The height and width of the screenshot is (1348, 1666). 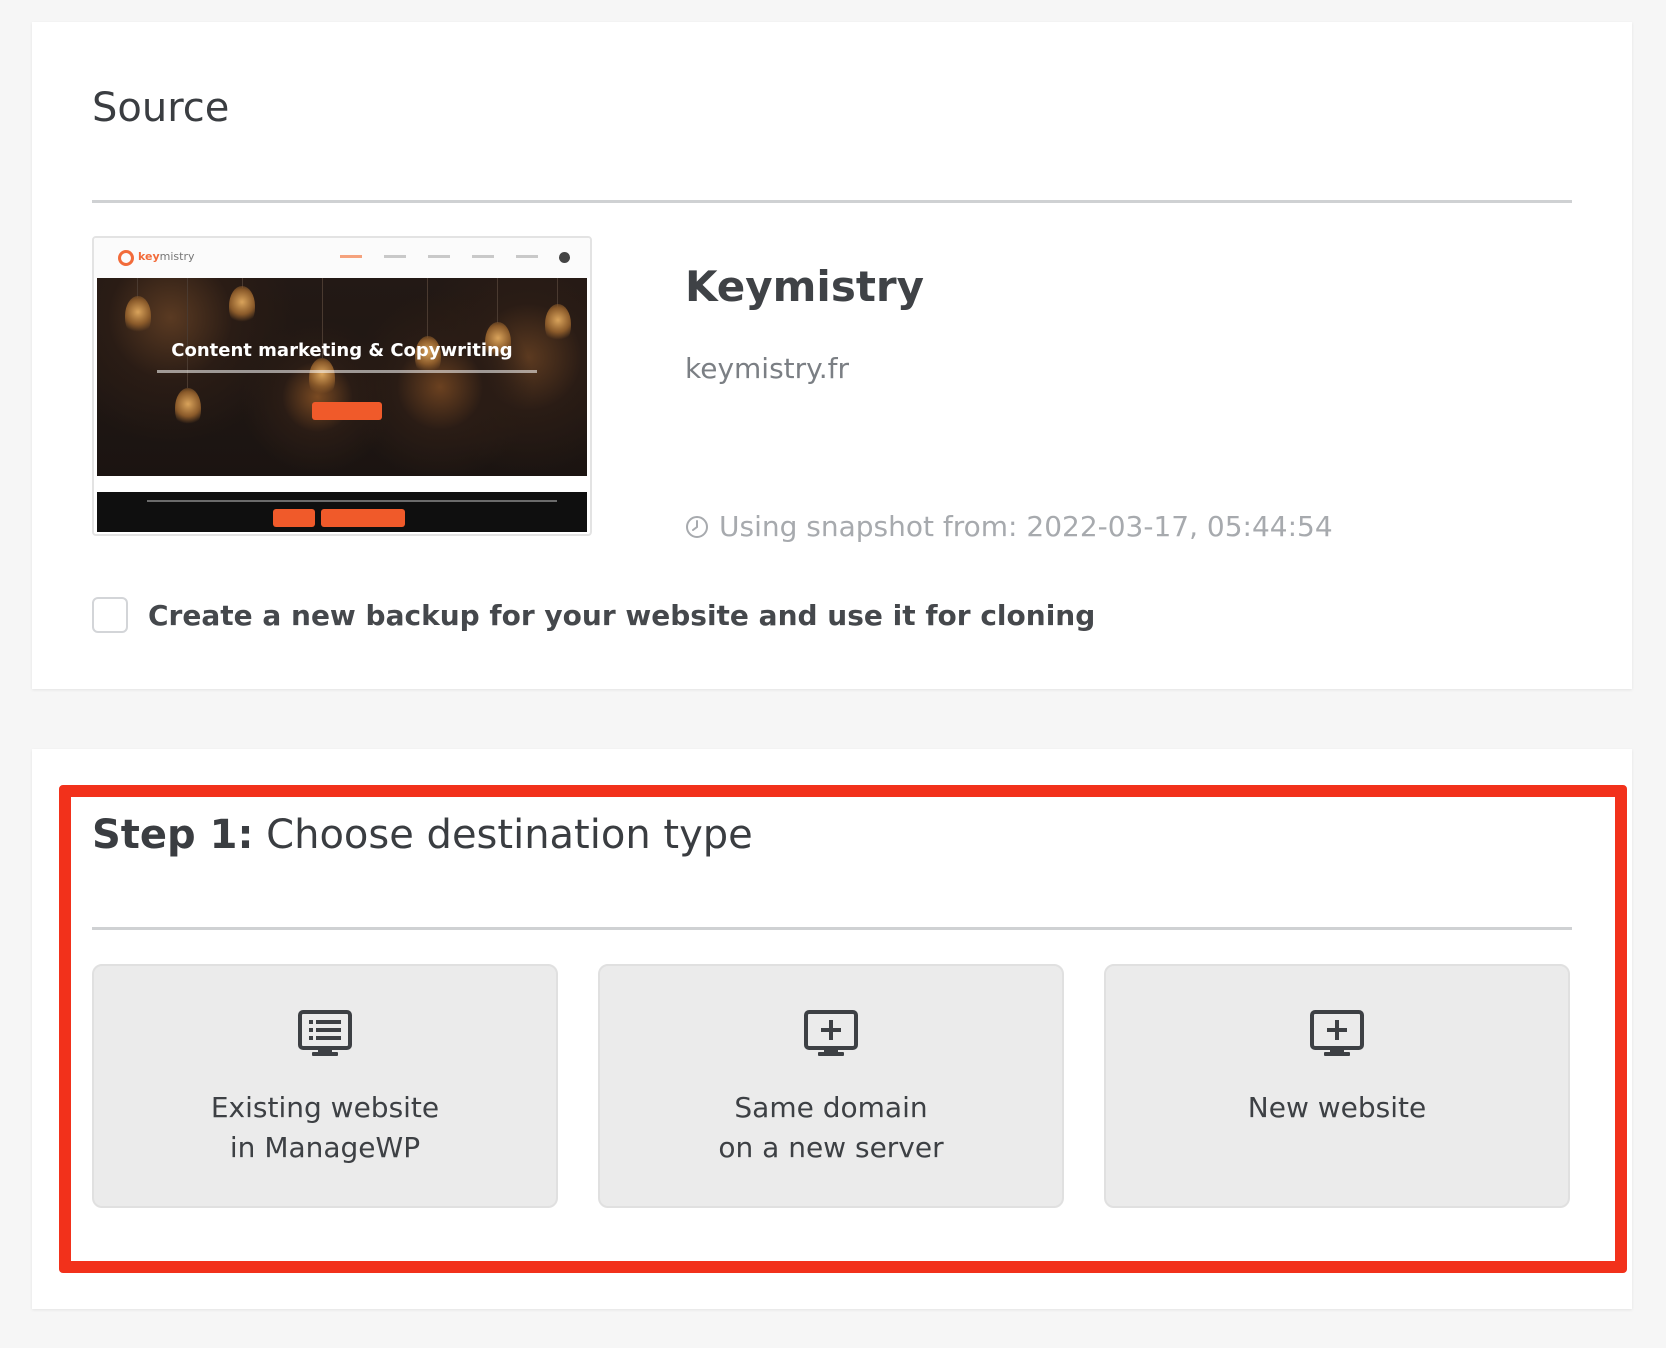 I want to click on thumbnail-nav: keymistry, so click(x=342, y=258).